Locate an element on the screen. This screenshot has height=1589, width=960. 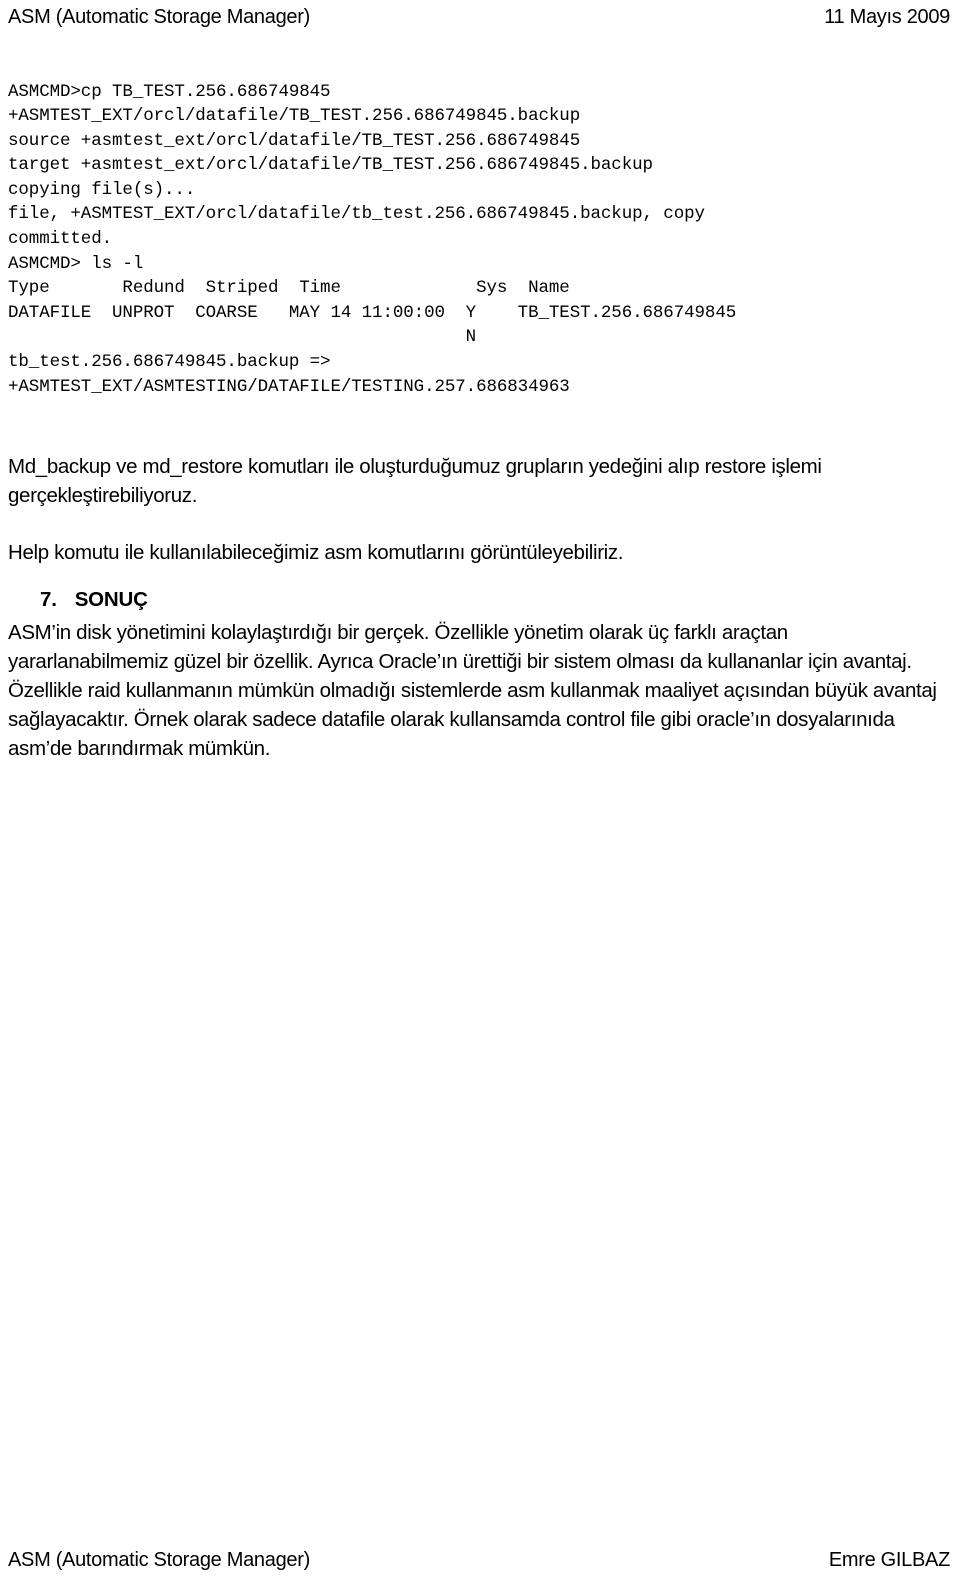
footer-document-title: ASM (Automatic Storage Manager) is located at coordinates (159, 1560).